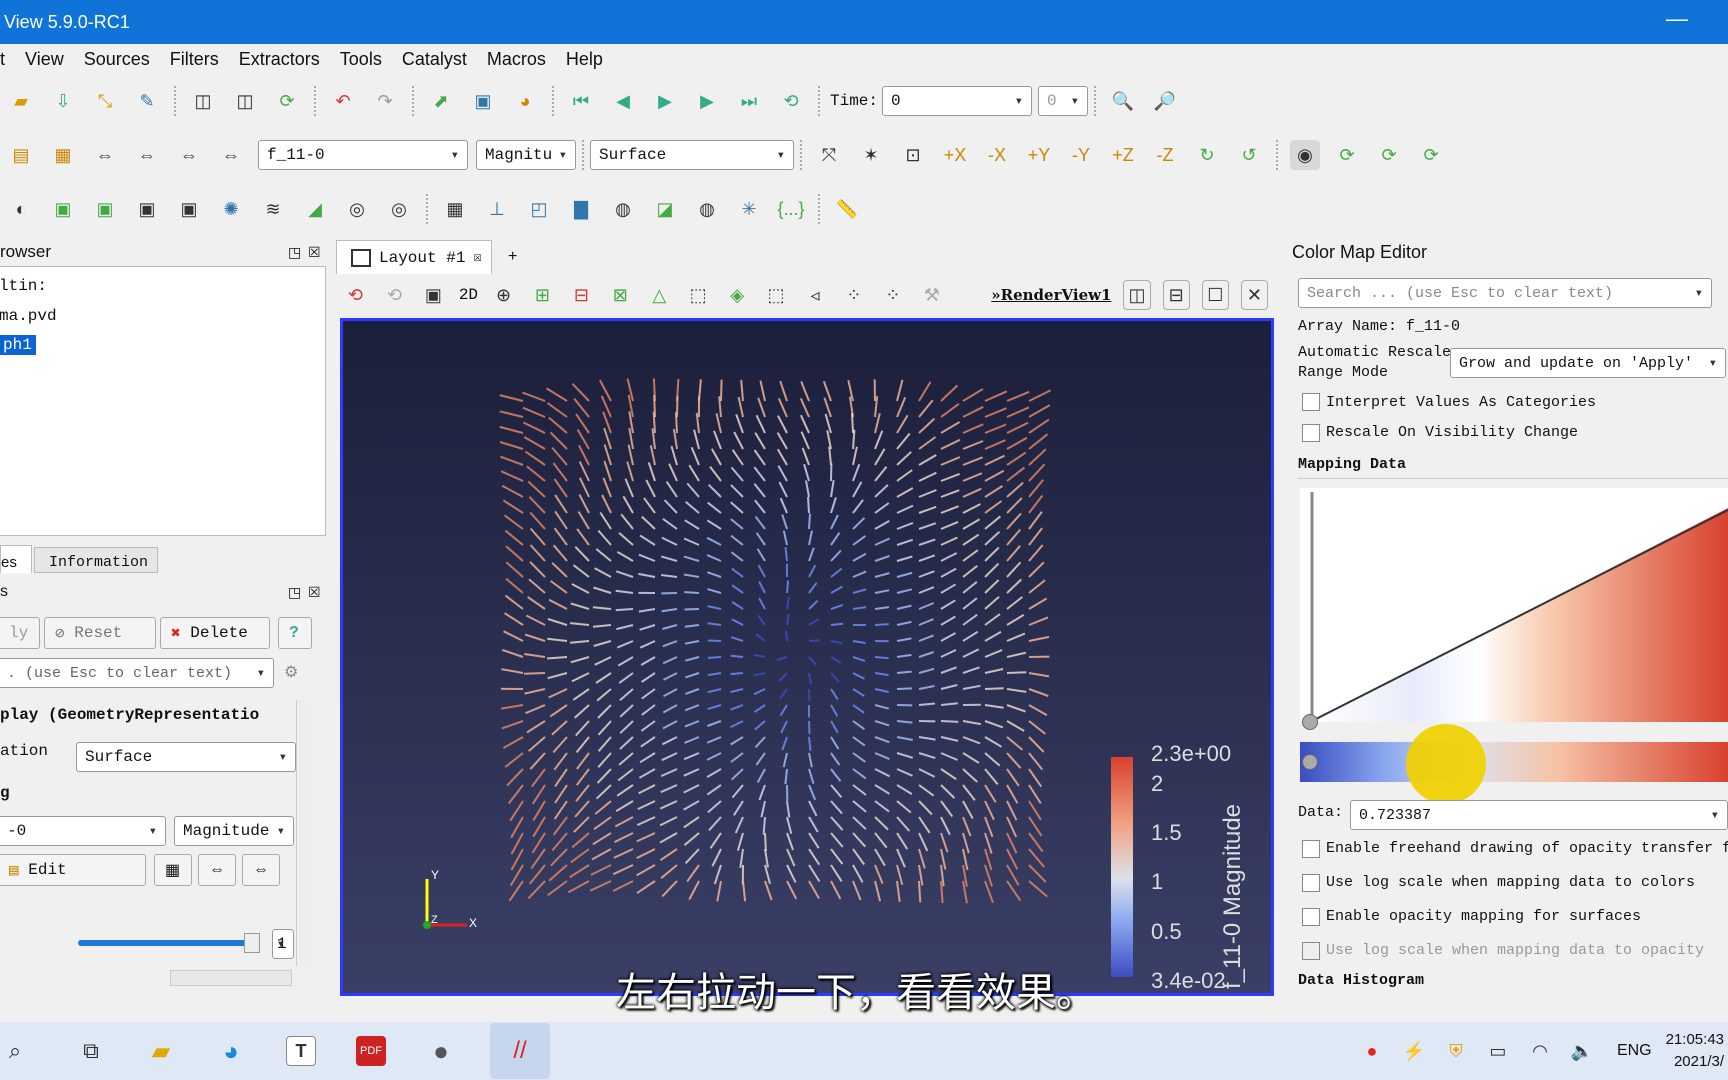  I want to click on rescale-mode-combo: Grow and update on 'Apply', so click(1588, 363).